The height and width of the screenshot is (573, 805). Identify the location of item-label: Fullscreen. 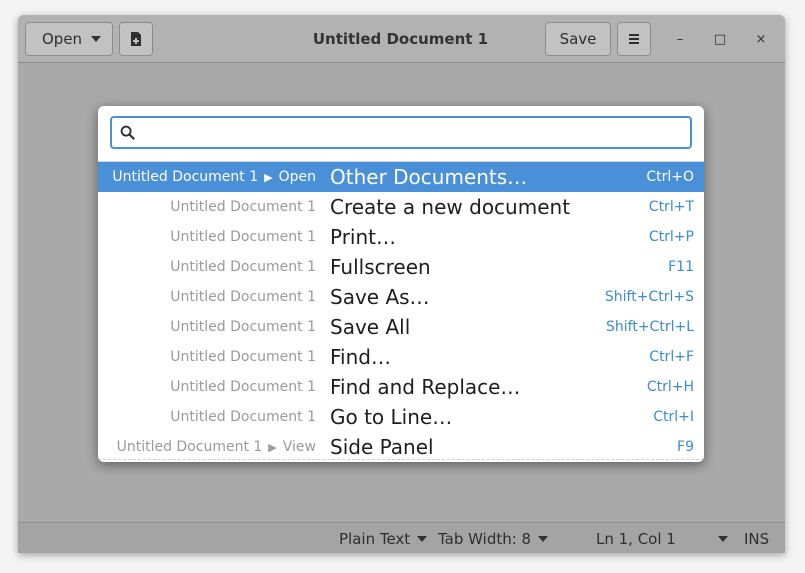
(380, 267).